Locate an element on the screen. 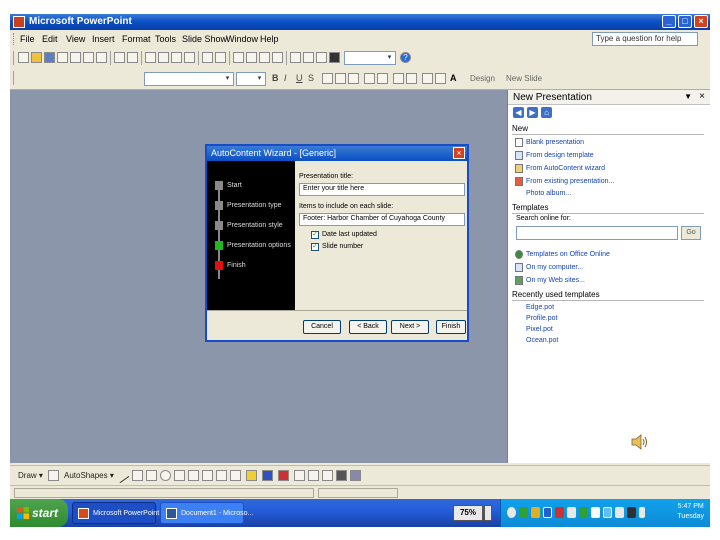 Image resolution: width=720 pixels, height=540 pixels. blank-presentation-link: Blank presentation is located at coordinates (555, 142).